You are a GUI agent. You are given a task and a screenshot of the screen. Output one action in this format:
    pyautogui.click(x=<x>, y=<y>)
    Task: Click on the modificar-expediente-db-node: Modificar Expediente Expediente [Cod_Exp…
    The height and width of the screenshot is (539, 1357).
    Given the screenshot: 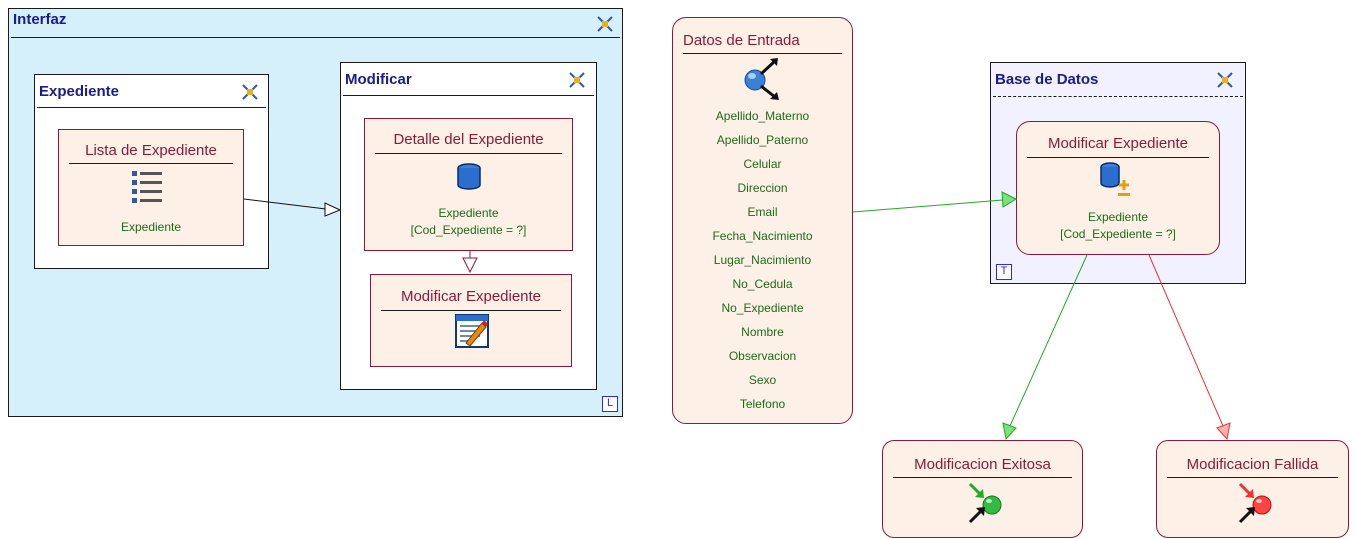 What is the action you would take?
    pyautogui.click(x=1118, y=188)
    